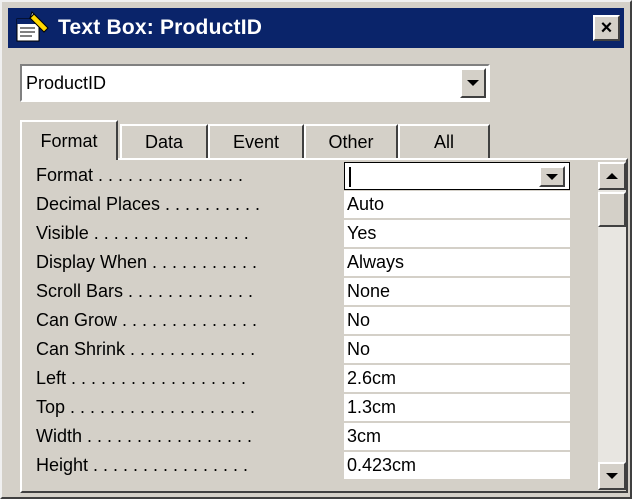 This screenshot has width=632, height=499. Describe the element at coordinates (457, 408) in the screenshot. I see `property-value-top: 1.3cm` at that location.